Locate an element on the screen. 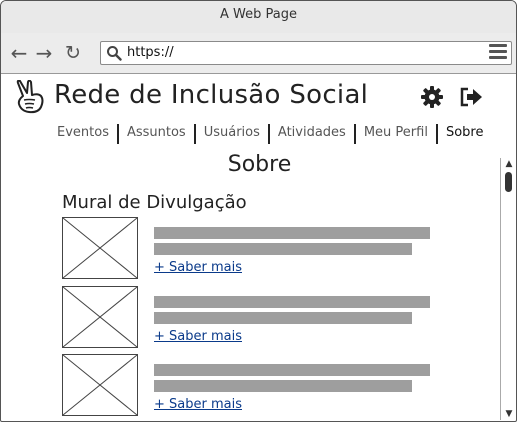 The image size is (517, 422). nav-item-sobre: Sobre is located at coordinates (465, 133).